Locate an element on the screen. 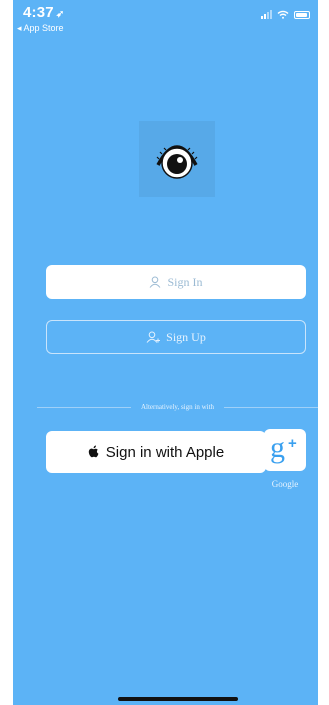  status-bar: 4:37 ➶ ◂ App Store is located at coordinates (165, 22).